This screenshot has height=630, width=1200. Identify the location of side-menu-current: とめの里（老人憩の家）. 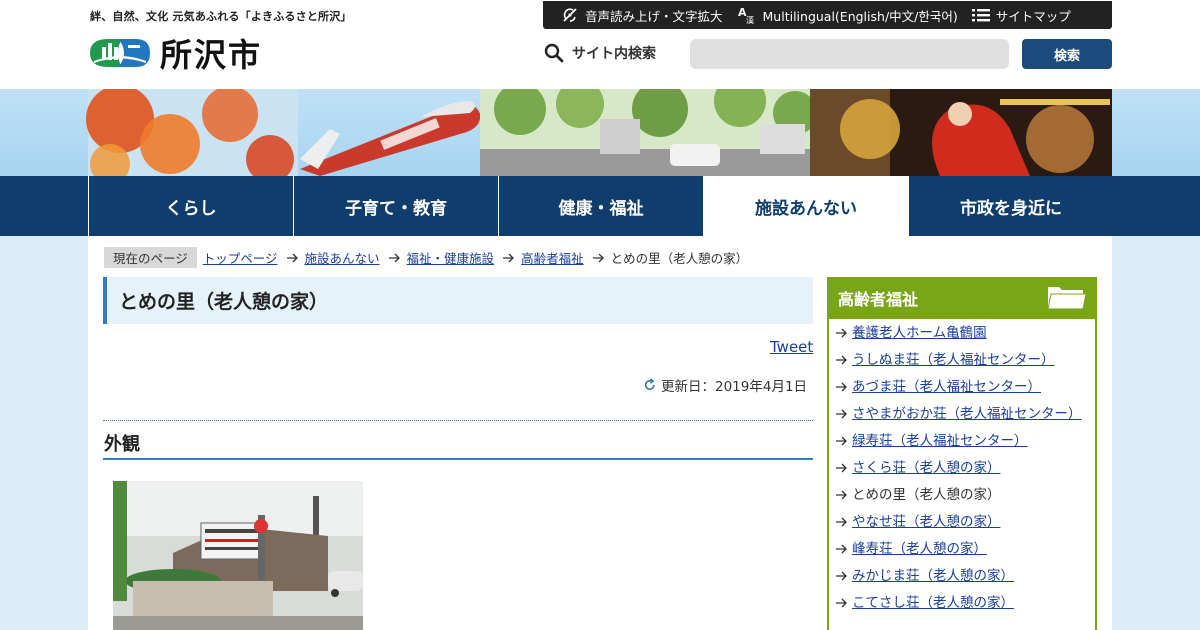
(926, 495).